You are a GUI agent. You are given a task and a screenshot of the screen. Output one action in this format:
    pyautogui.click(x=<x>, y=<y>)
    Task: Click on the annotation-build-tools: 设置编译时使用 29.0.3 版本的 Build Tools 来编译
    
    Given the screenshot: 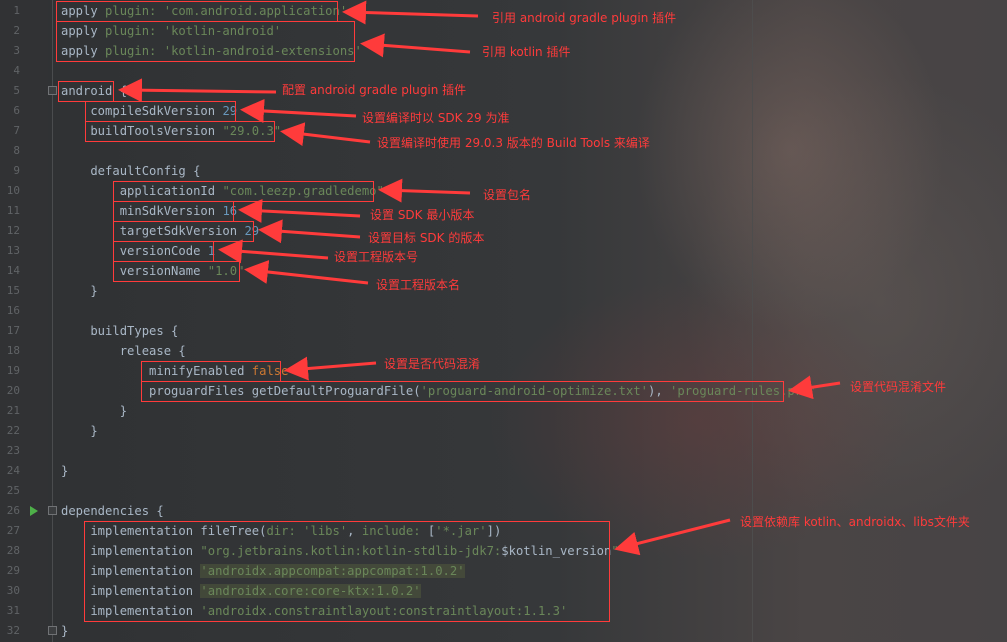 What is the action you would take?
    pyautogui.click(x=513, y=143)
    